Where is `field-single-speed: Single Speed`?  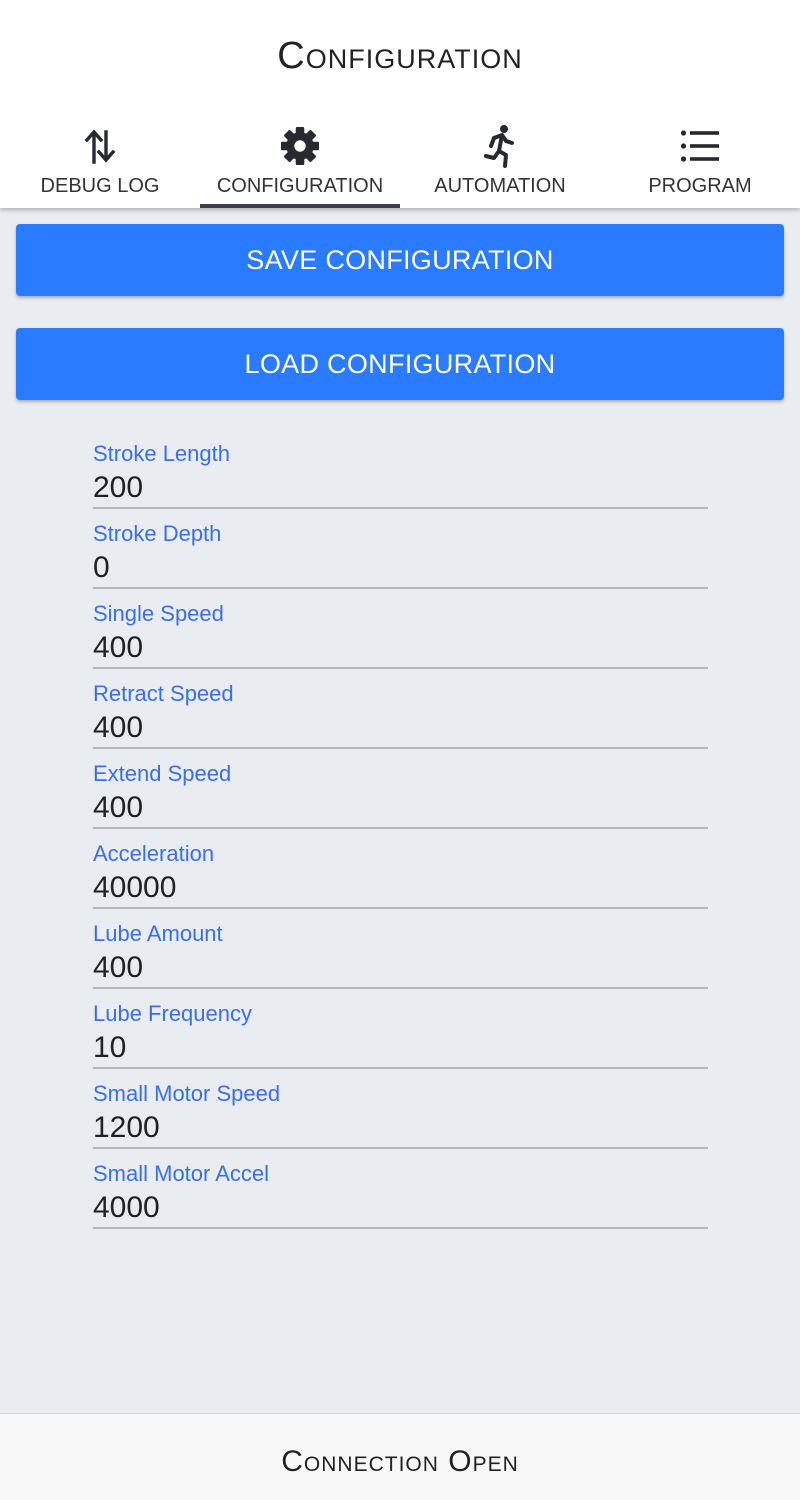
field-single-speed: Single Speed is located at coordinates (400, 636).